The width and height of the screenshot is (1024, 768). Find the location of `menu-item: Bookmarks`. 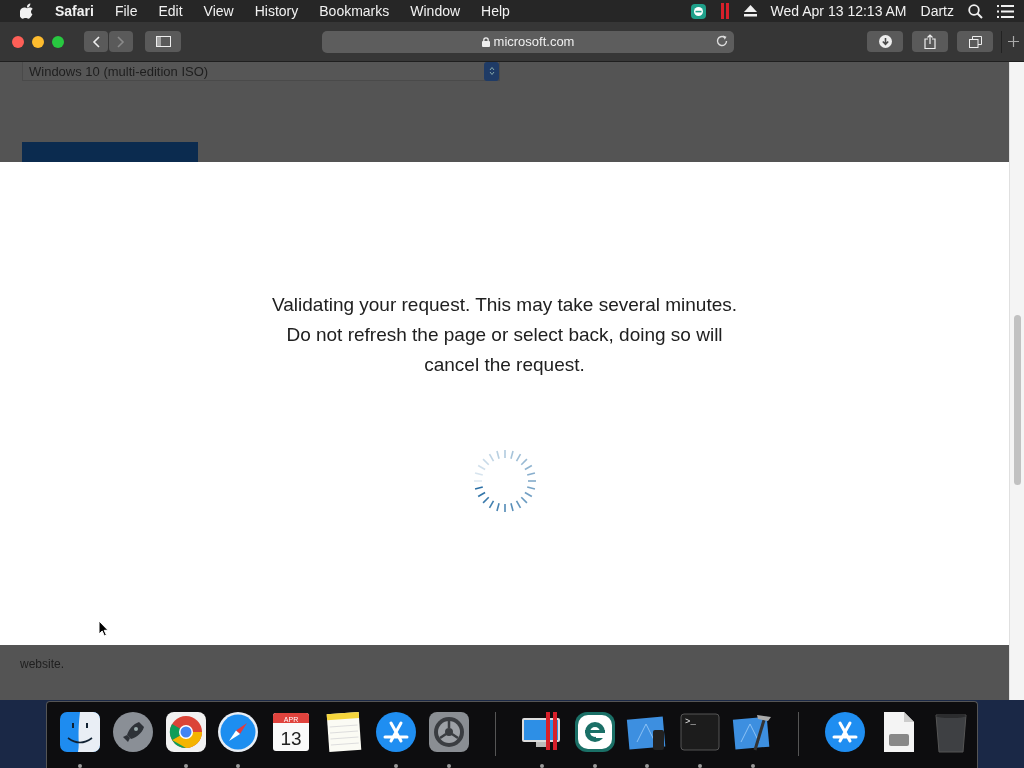

menu-item: Bookmarks is located at coordinates (354, 11).